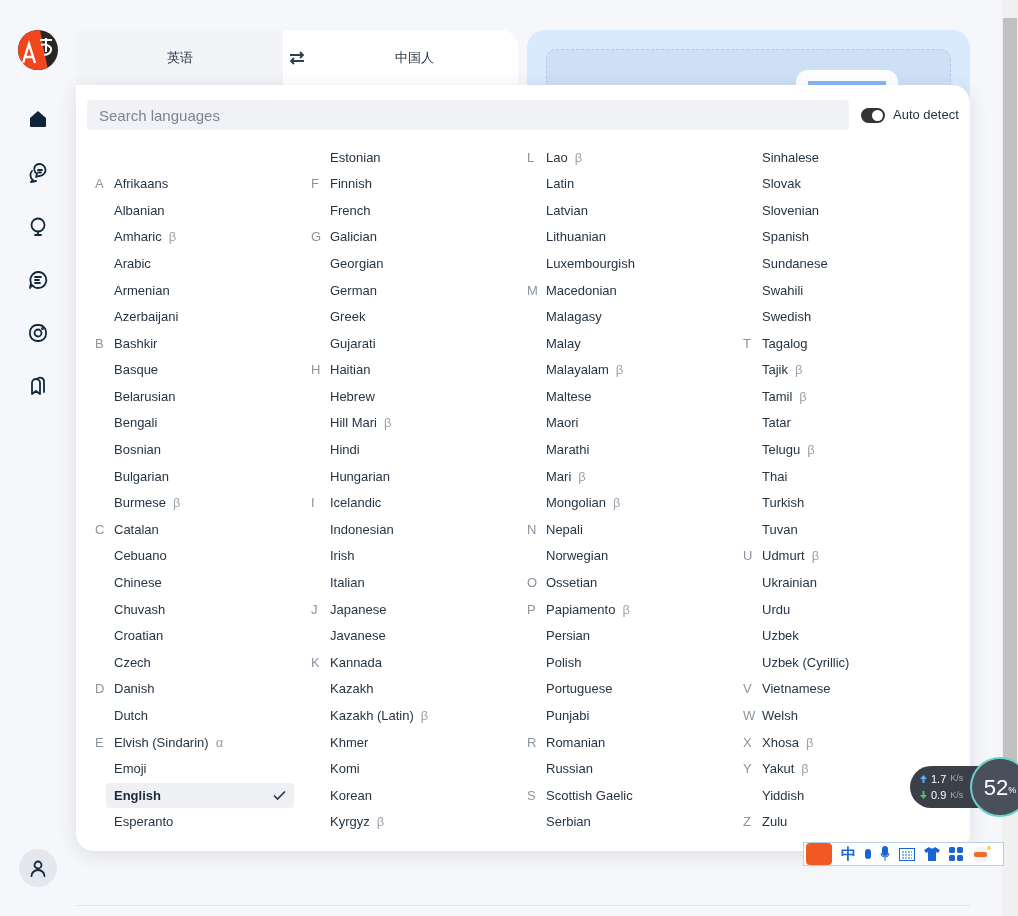 This screenshot has width=1018, height=916. I want to click on language-option: Sundanese, so click(795, 264).